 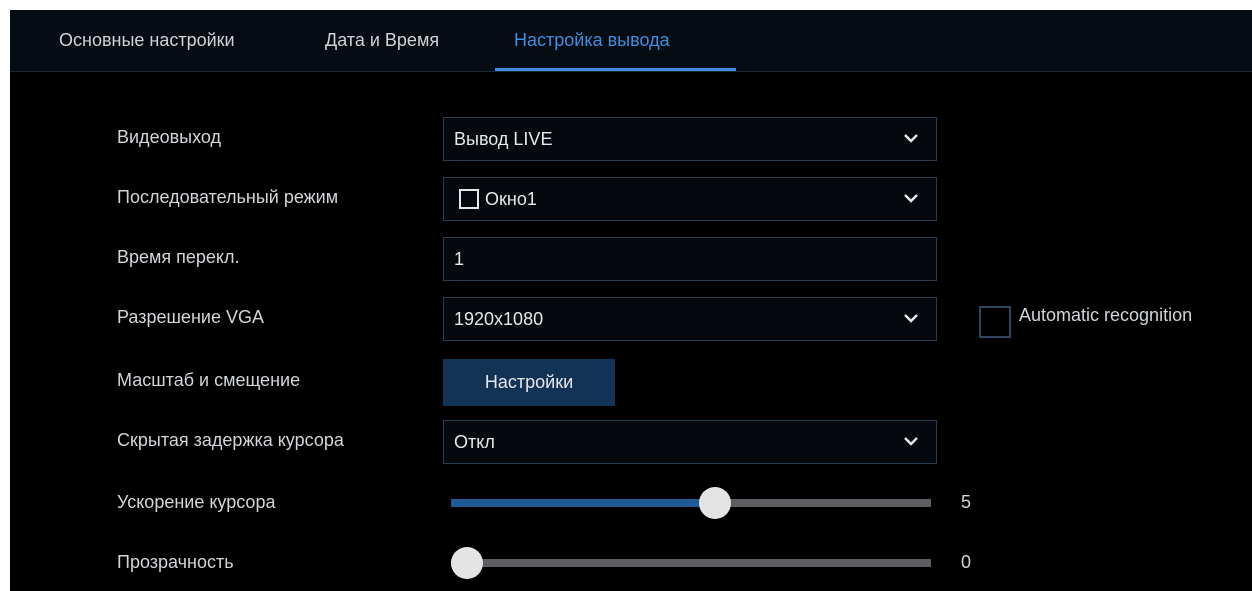 What do you see at coordinates (690, 259) in the screenshot?
I see `switch-time-input: 1` at bounding box center [690, 259].